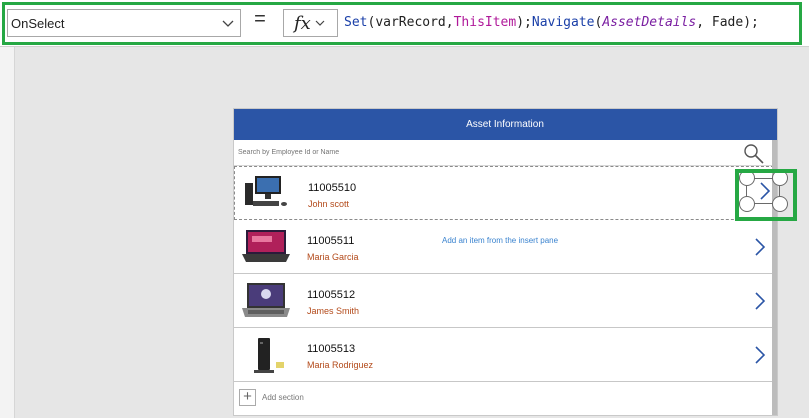 This screenshot has width=809, height=418. I want to click on insert-pane-hint: Add an item from the insert pane, so click(500, 240).